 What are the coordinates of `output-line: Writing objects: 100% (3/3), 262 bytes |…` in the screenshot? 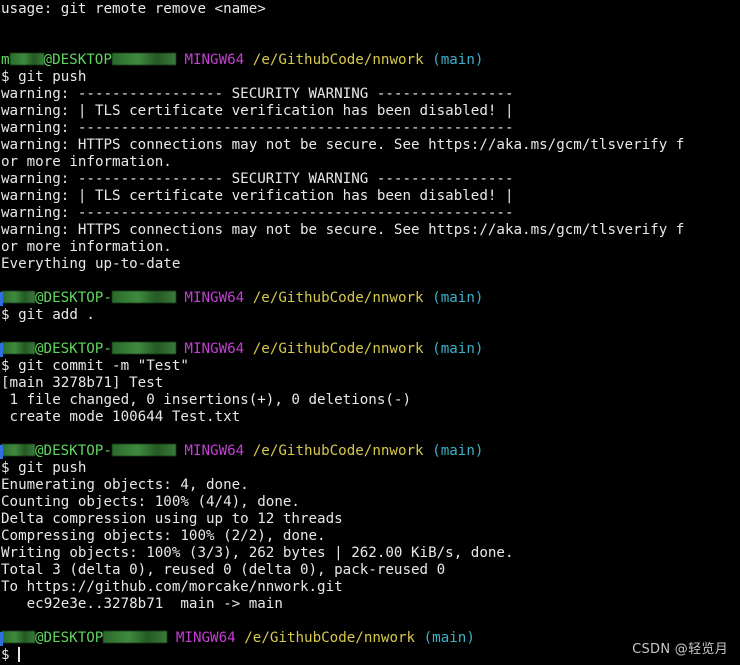 It's located at (257, 553).